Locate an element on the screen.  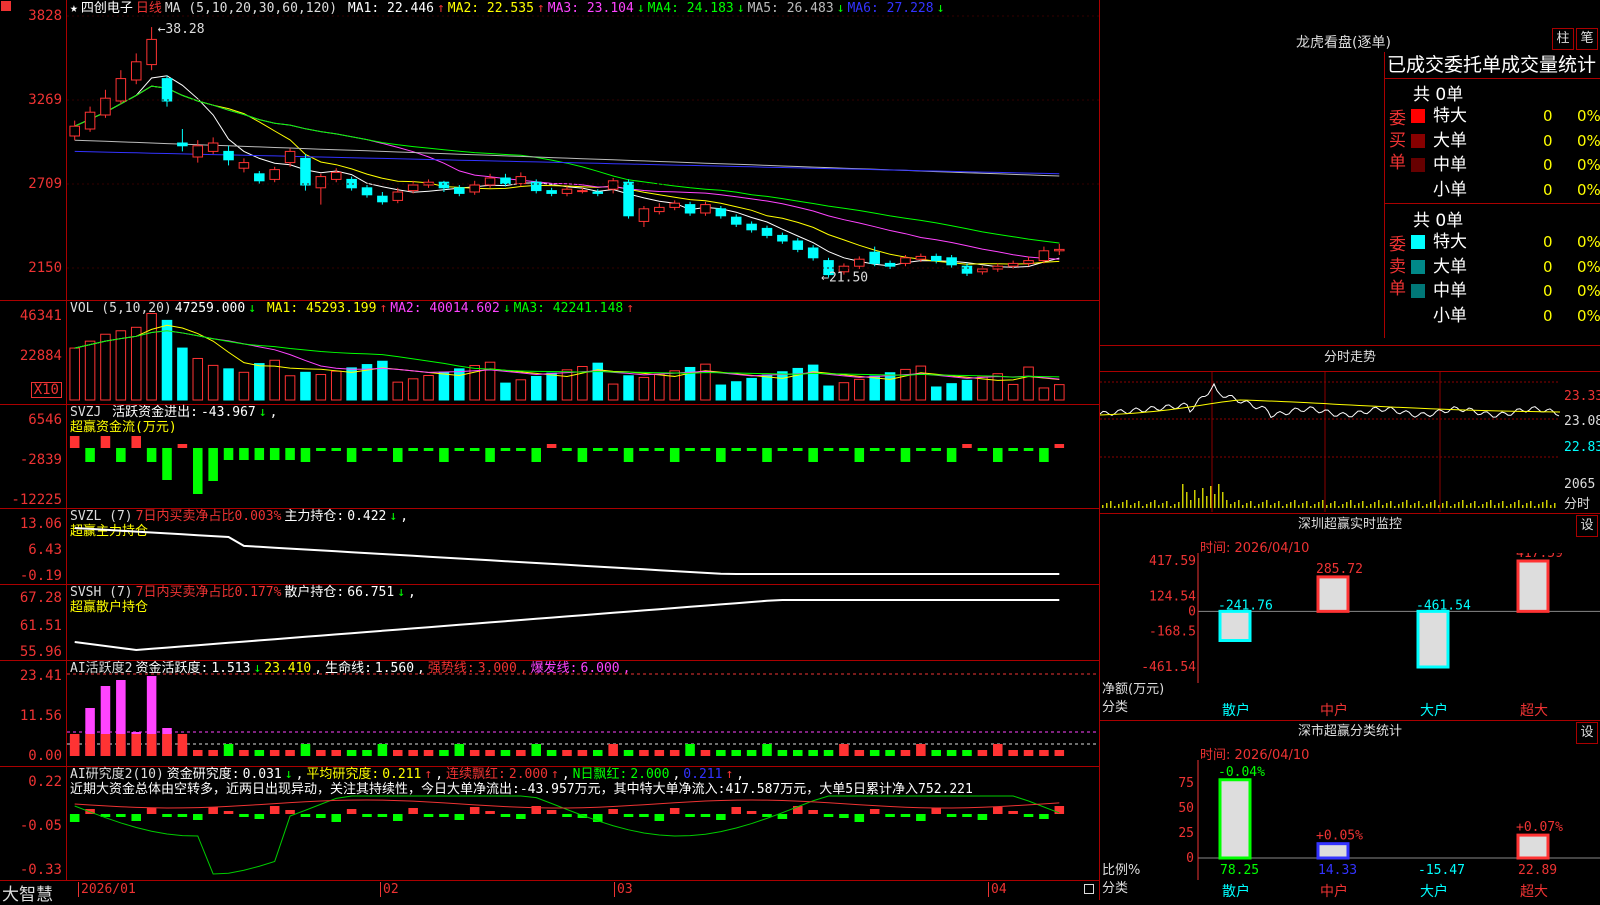
classify-title: 深市超赢分类统计 is located at coordinates (1349, 731).